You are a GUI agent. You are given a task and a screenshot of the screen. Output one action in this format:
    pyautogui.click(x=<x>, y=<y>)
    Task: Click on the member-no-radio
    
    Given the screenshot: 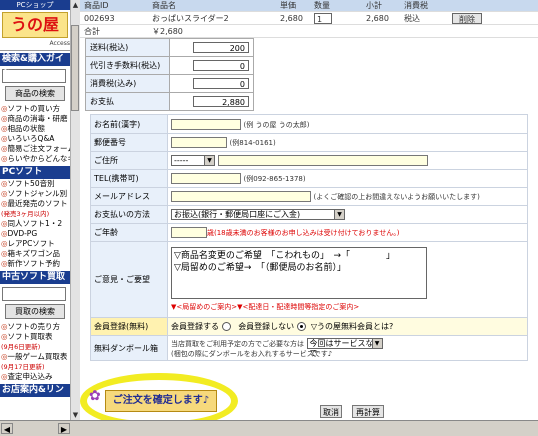 What is the action you would take?
    pyautogui.click(x=301, y=326)
    